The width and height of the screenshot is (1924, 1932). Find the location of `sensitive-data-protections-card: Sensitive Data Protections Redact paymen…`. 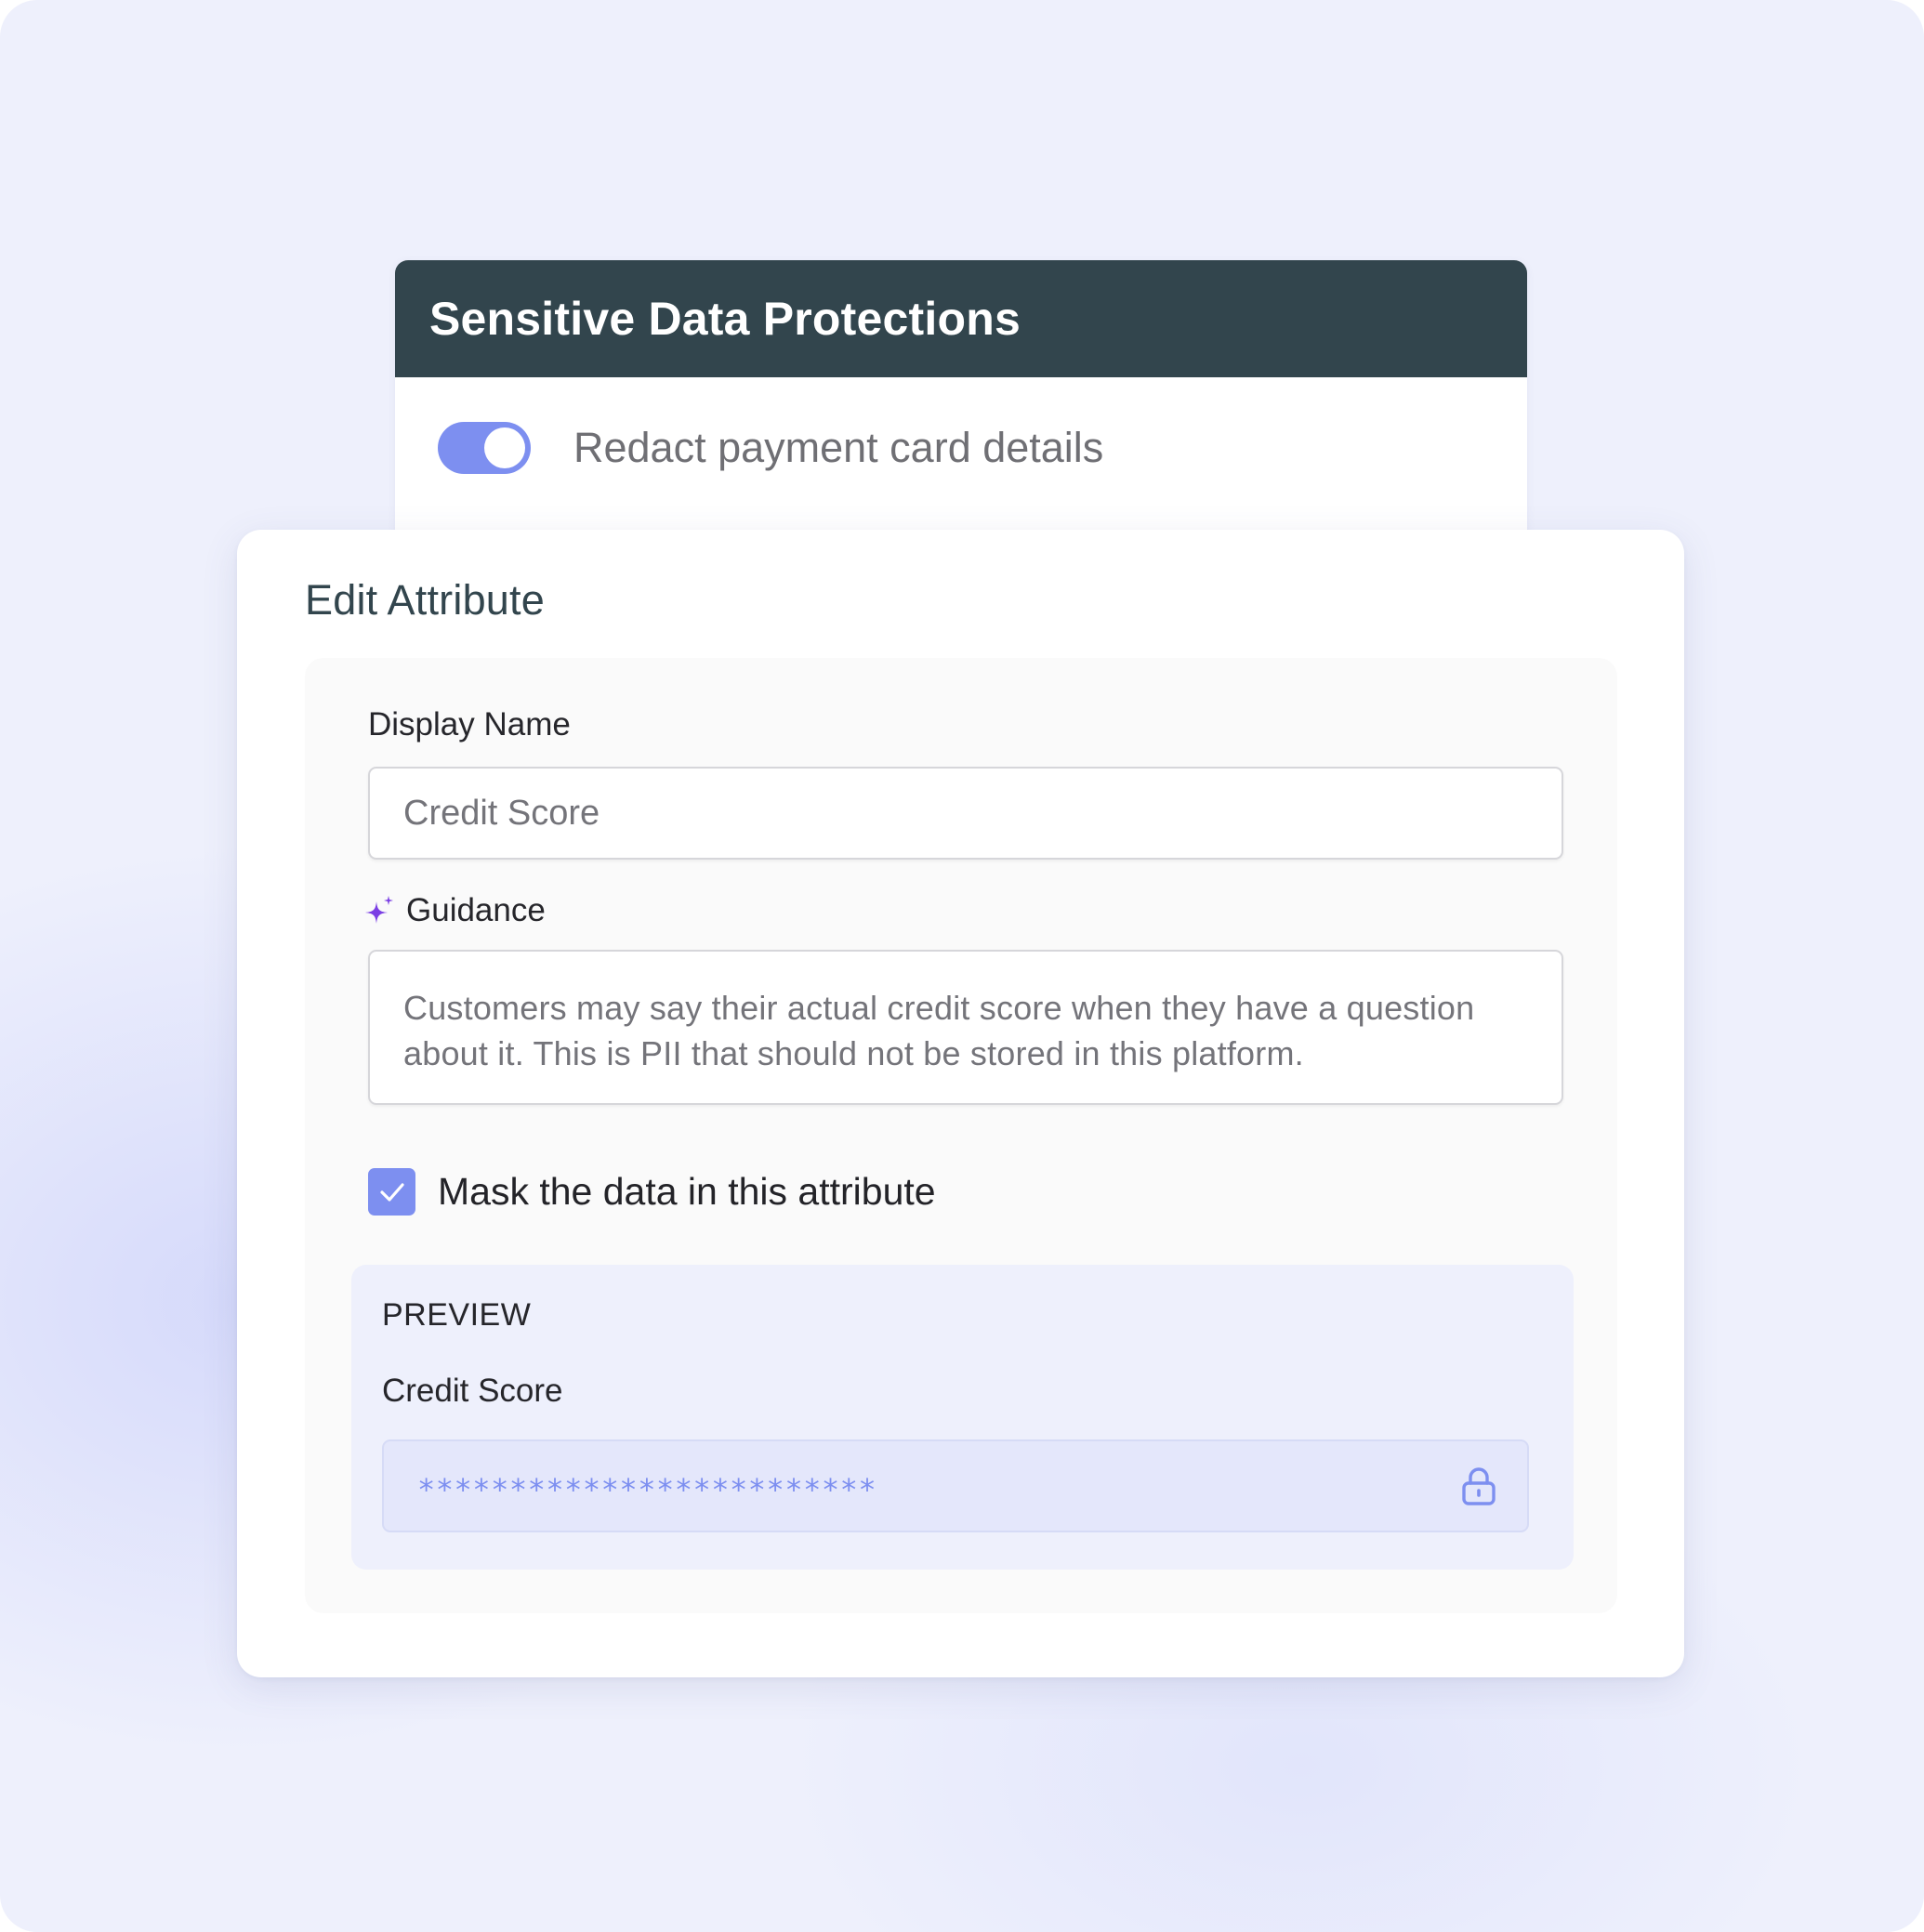

sensitive-data-protections-card: Sensitive Data Protections Redact paymen… is located at coordinates (961, 413).